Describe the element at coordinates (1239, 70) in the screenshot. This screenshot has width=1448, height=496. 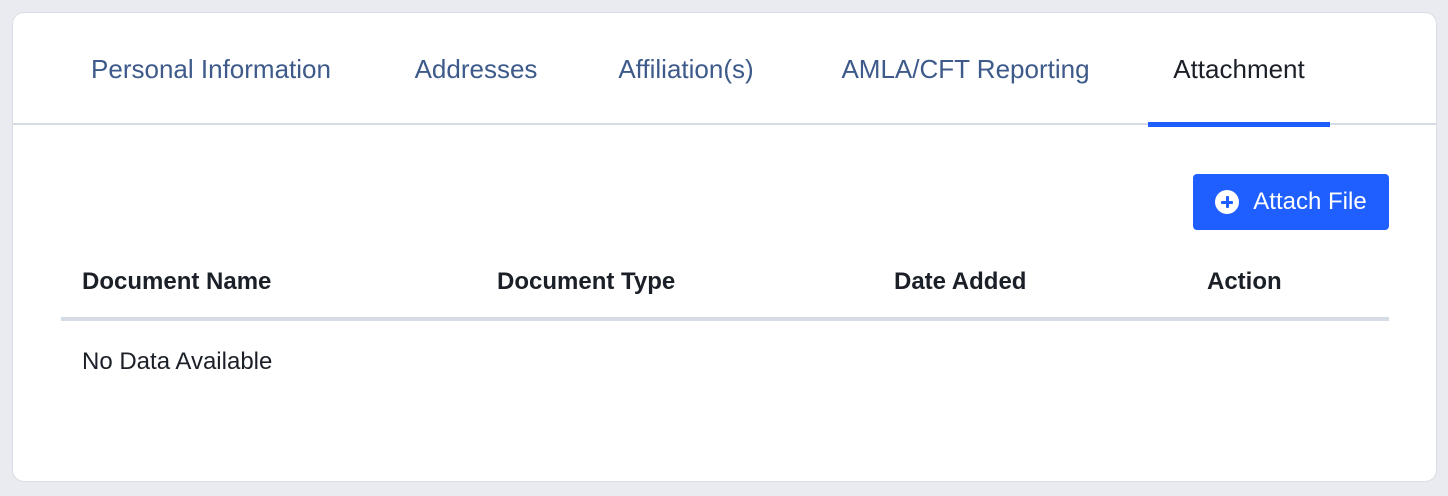
I see `tab-attachment: Attachment` at that location.